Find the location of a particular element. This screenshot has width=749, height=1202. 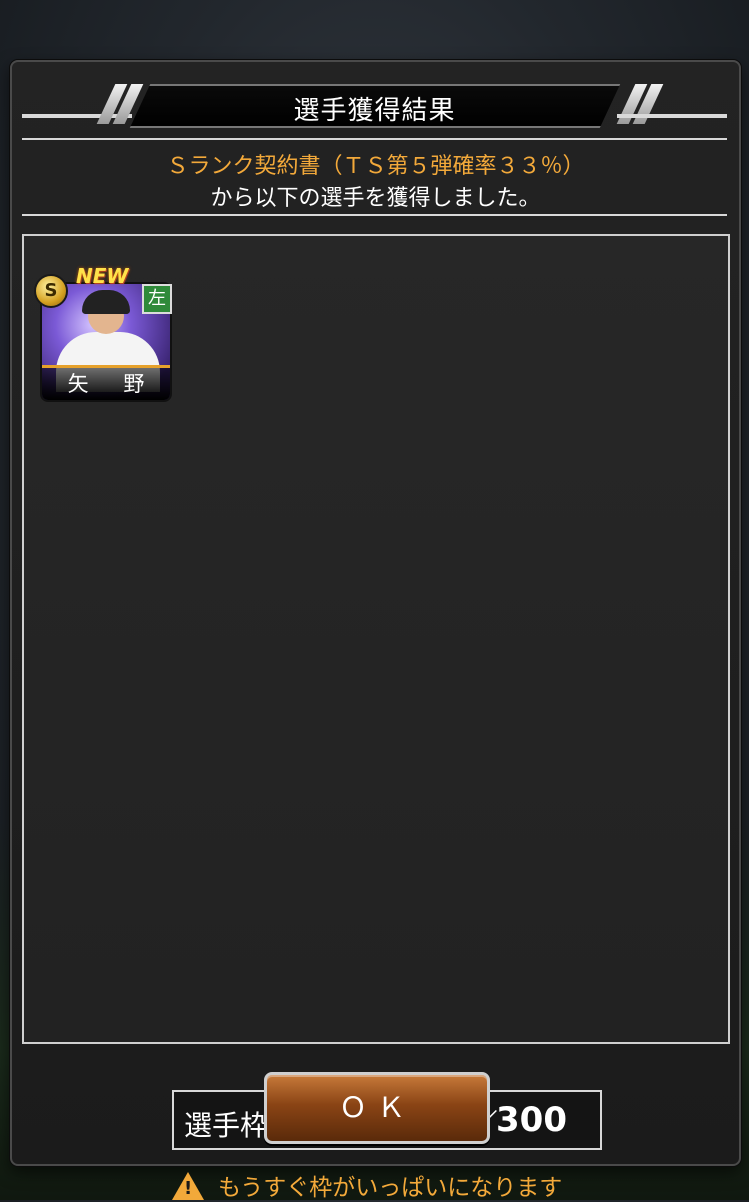

player-helmet is located at coordinates (106, 302).